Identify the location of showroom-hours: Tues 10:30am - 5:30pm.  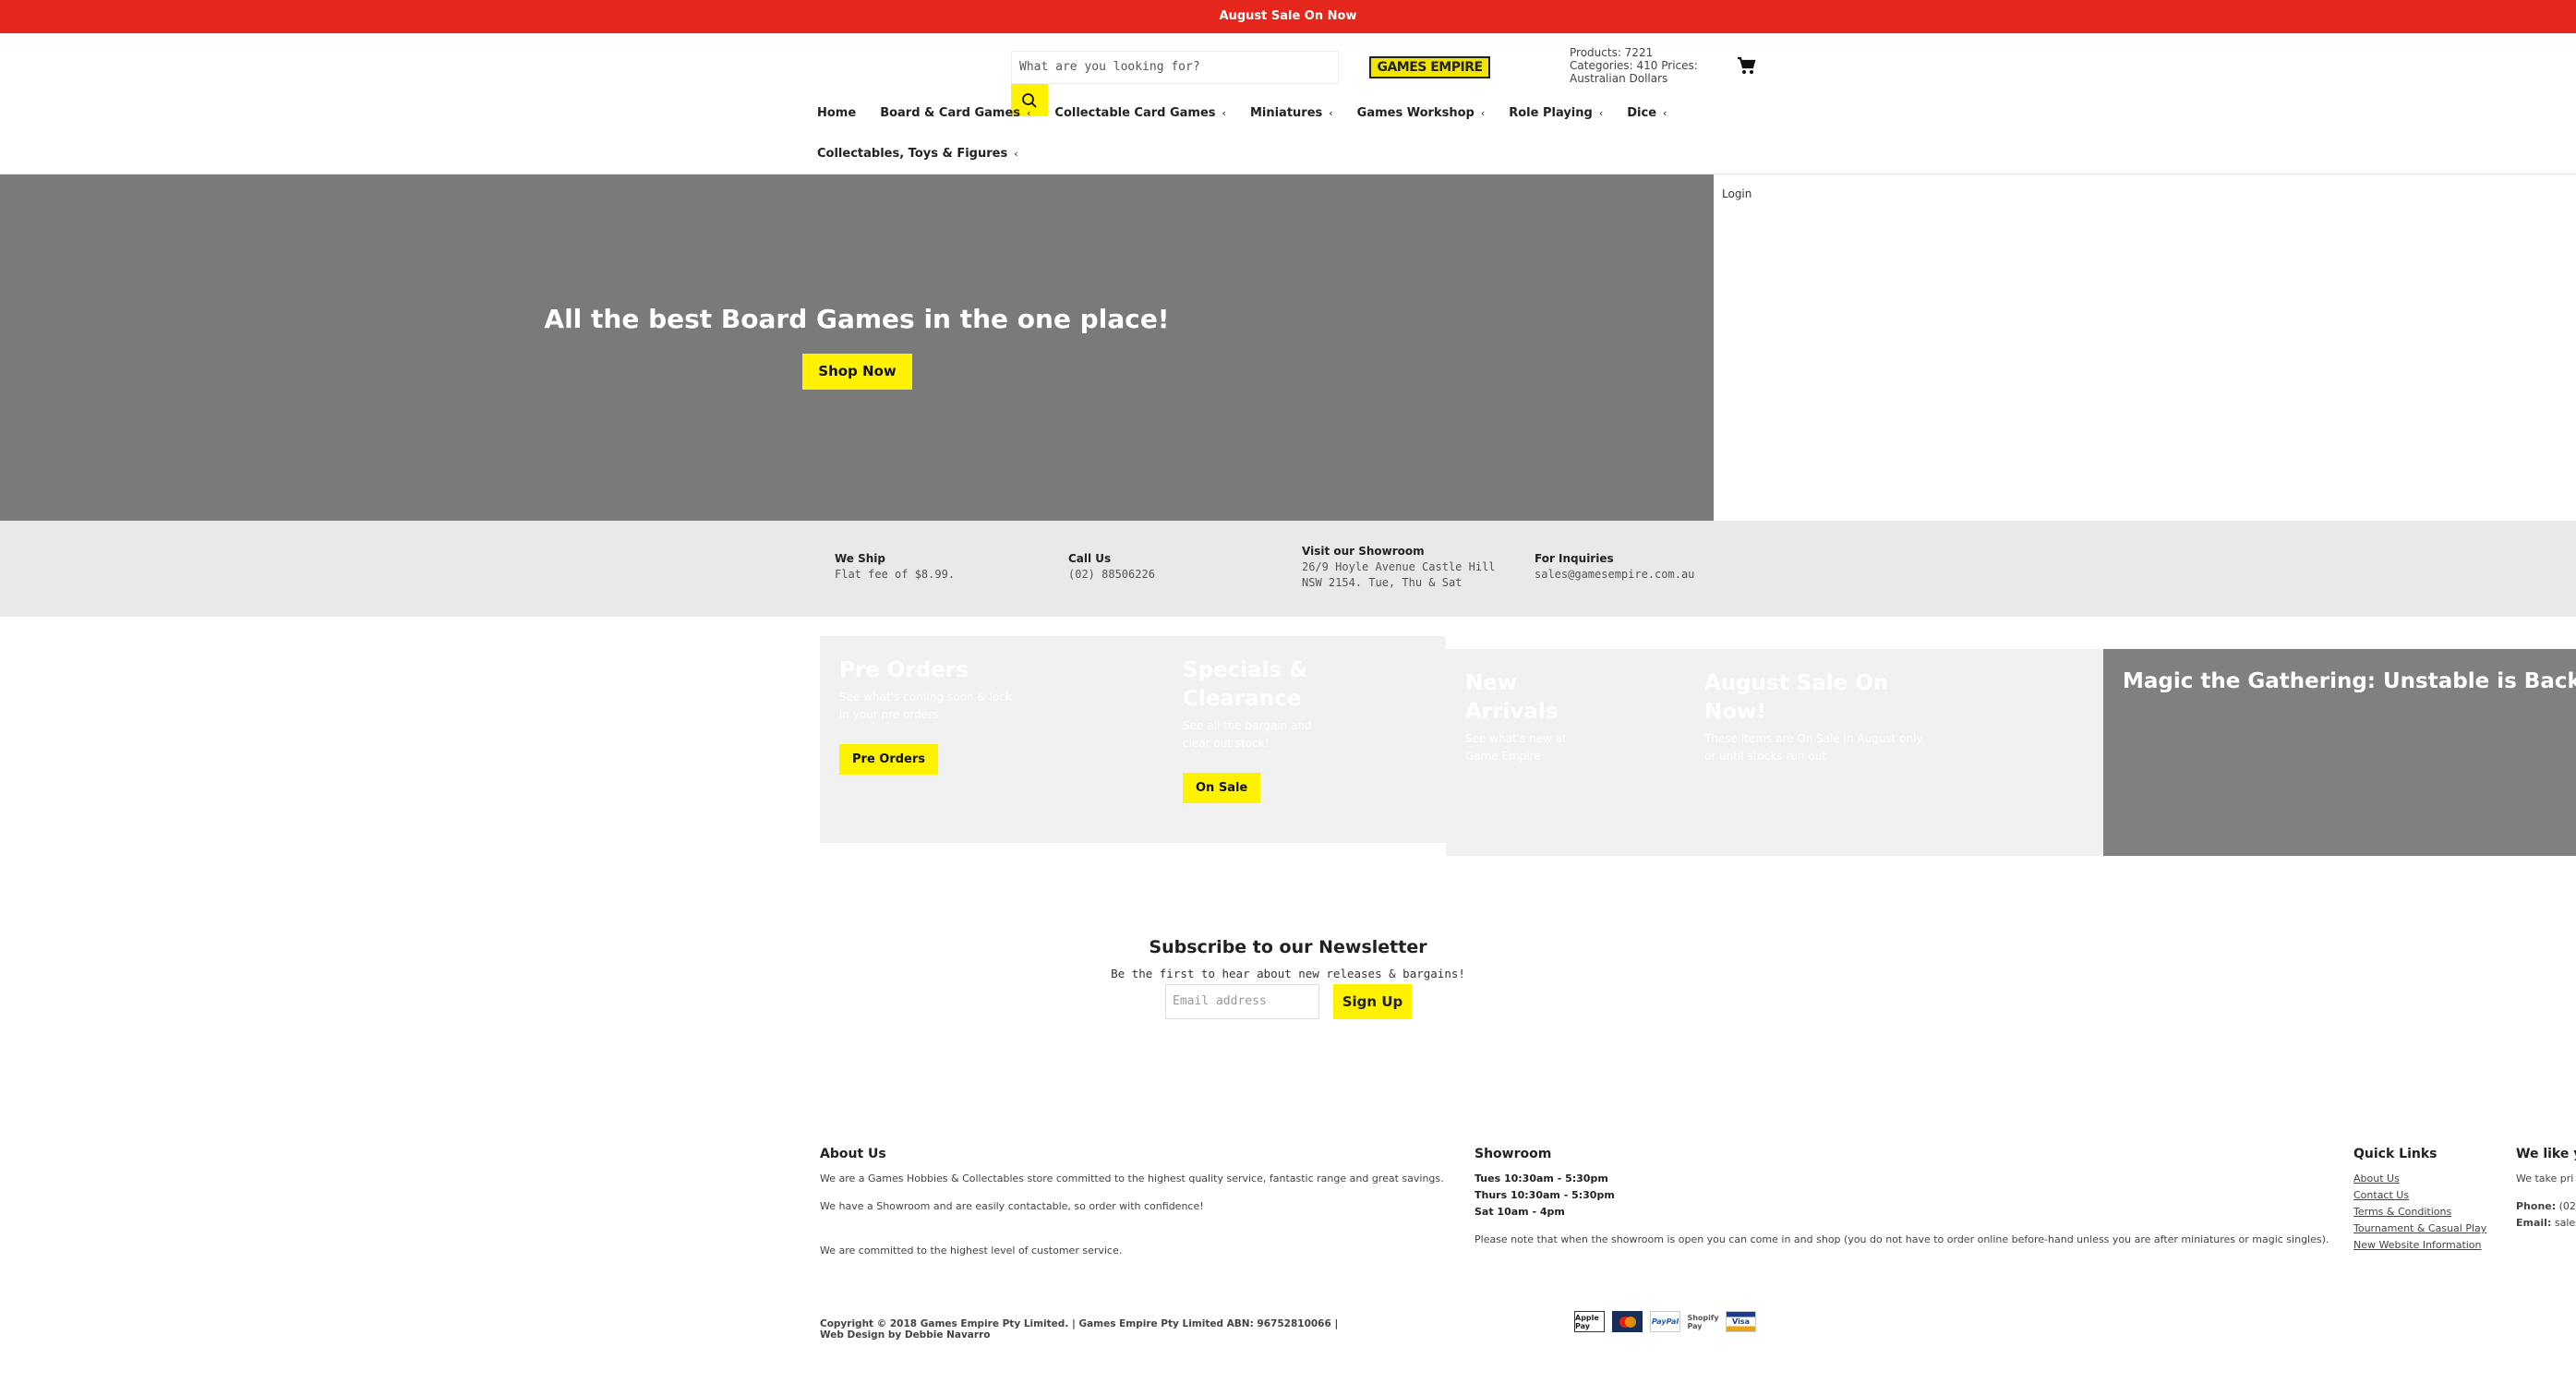
(1541, 1179).